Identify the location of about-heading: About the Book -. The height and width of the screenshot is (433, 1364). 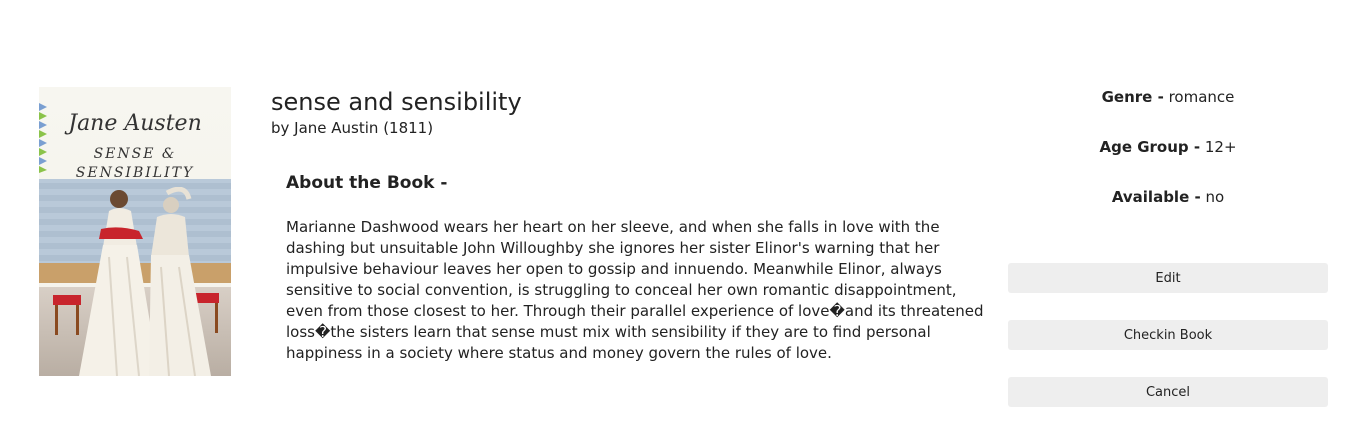
(367, 183).